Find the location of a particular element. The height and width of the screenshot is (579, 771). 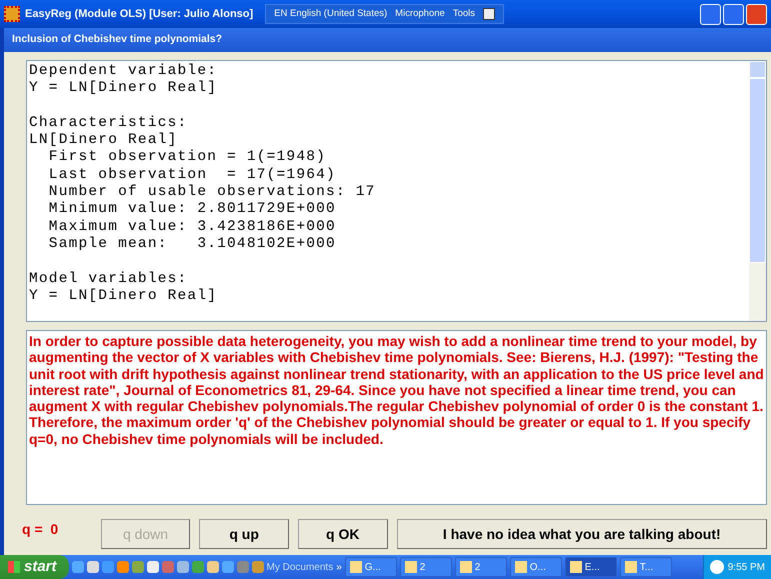

button: q OK is located at coordinates (343, 534).